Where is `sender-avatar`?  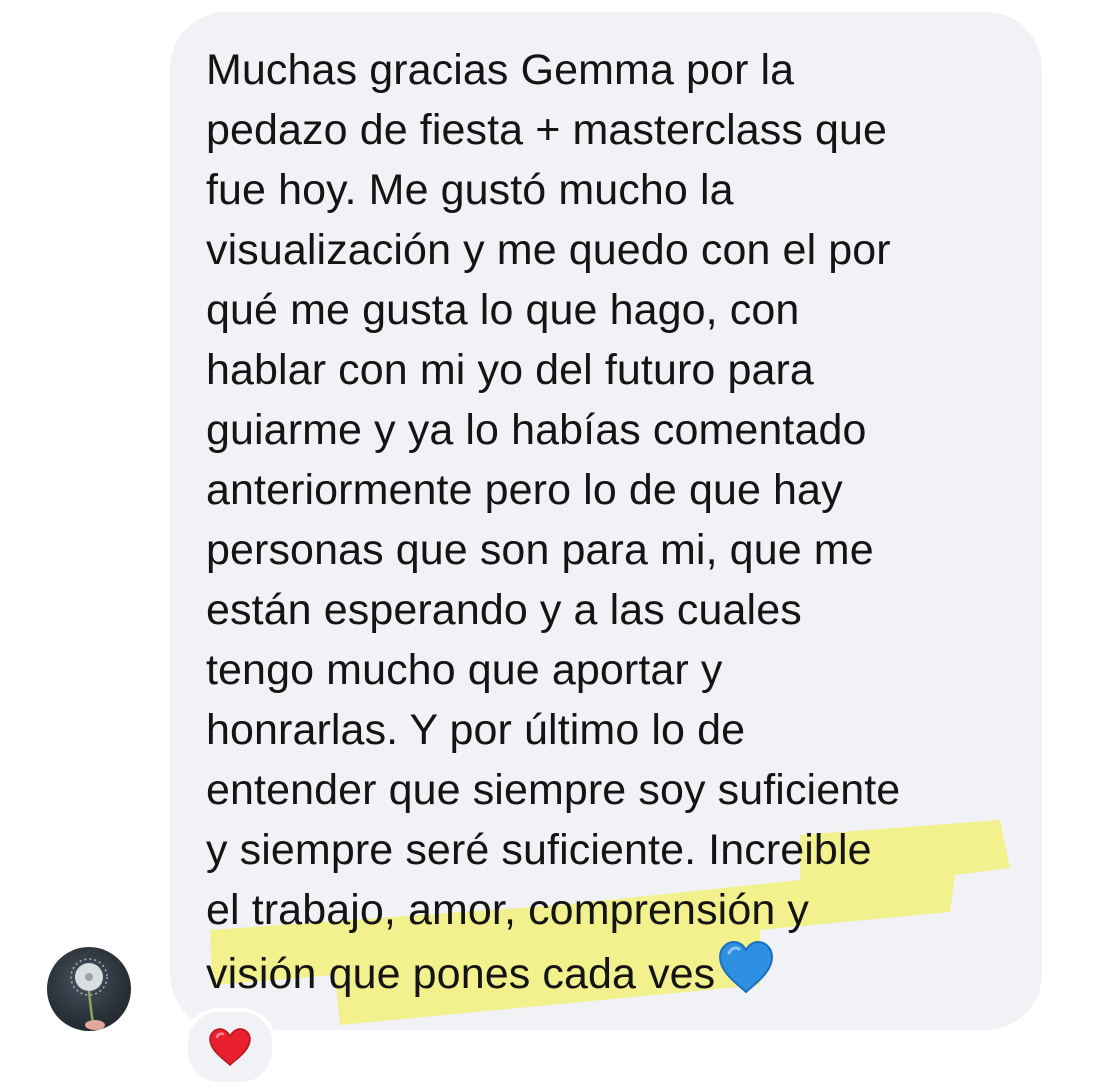
sender-avatar is located at coordinates (89, 989).